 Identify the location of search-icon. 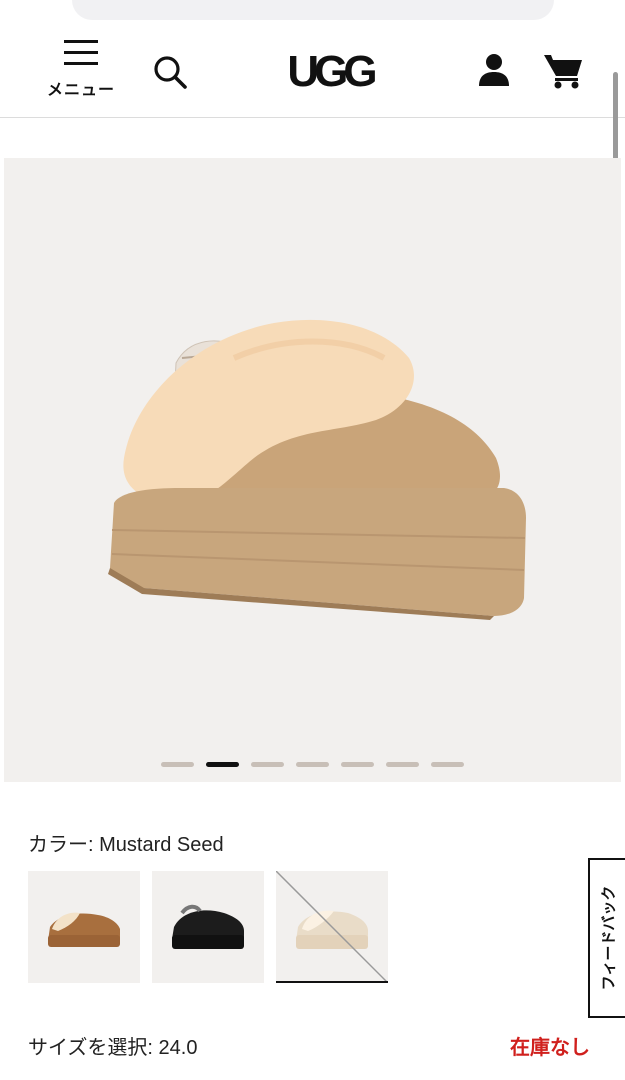
(170, 72).